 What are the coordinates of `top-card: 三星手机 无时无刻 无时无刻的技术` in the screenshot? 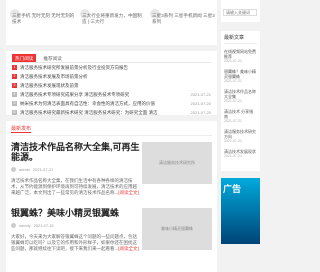 It's located at (41, 22).